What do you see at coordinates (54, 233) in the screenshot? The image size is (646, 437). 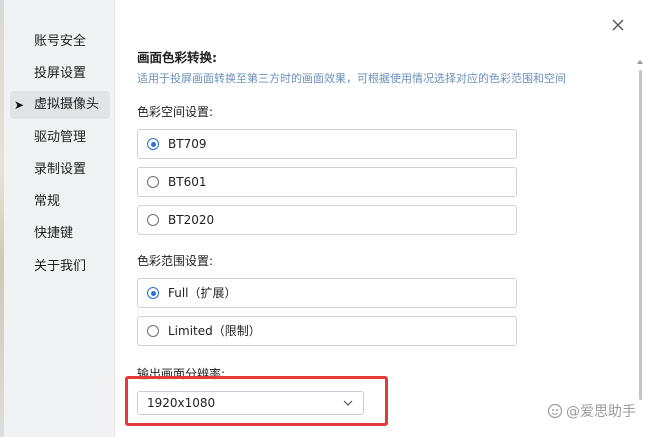 I see `sidebar-item-label: 快捷键` at bounding box center [54, 233].